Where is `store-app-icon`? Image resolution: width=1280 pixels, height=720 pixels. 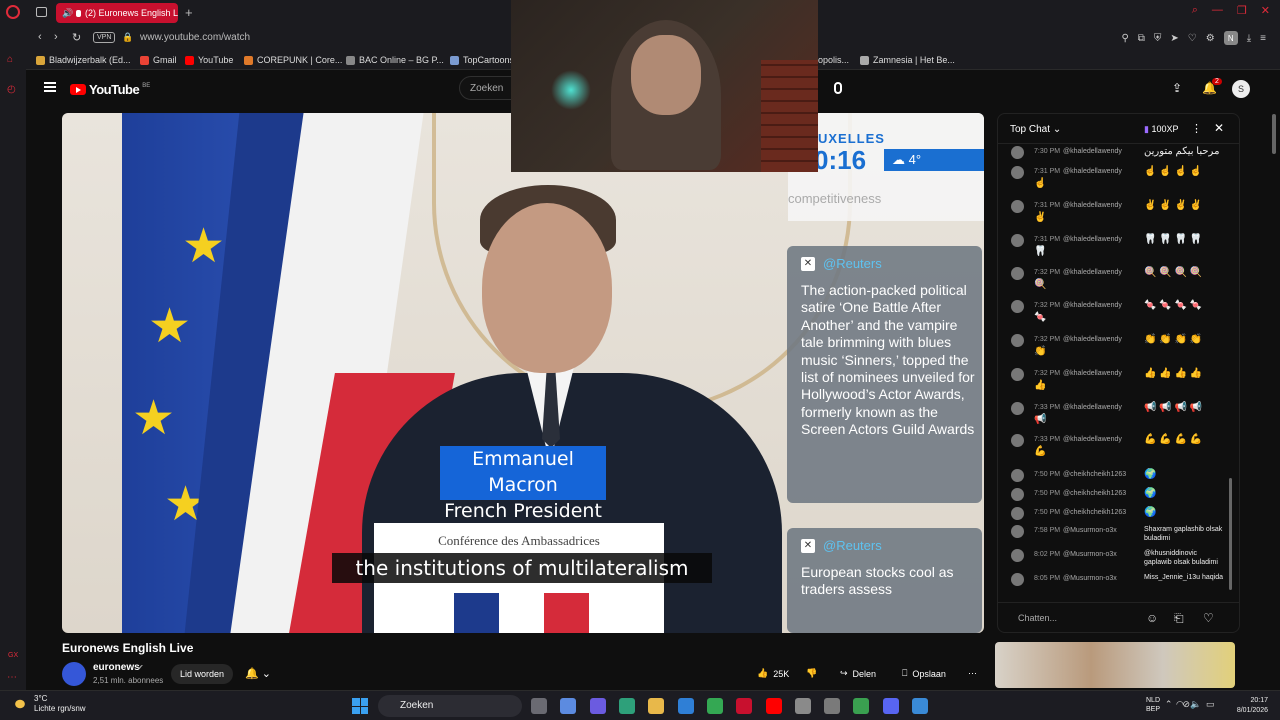 store-app-icon is located at coordinates (568, 706).